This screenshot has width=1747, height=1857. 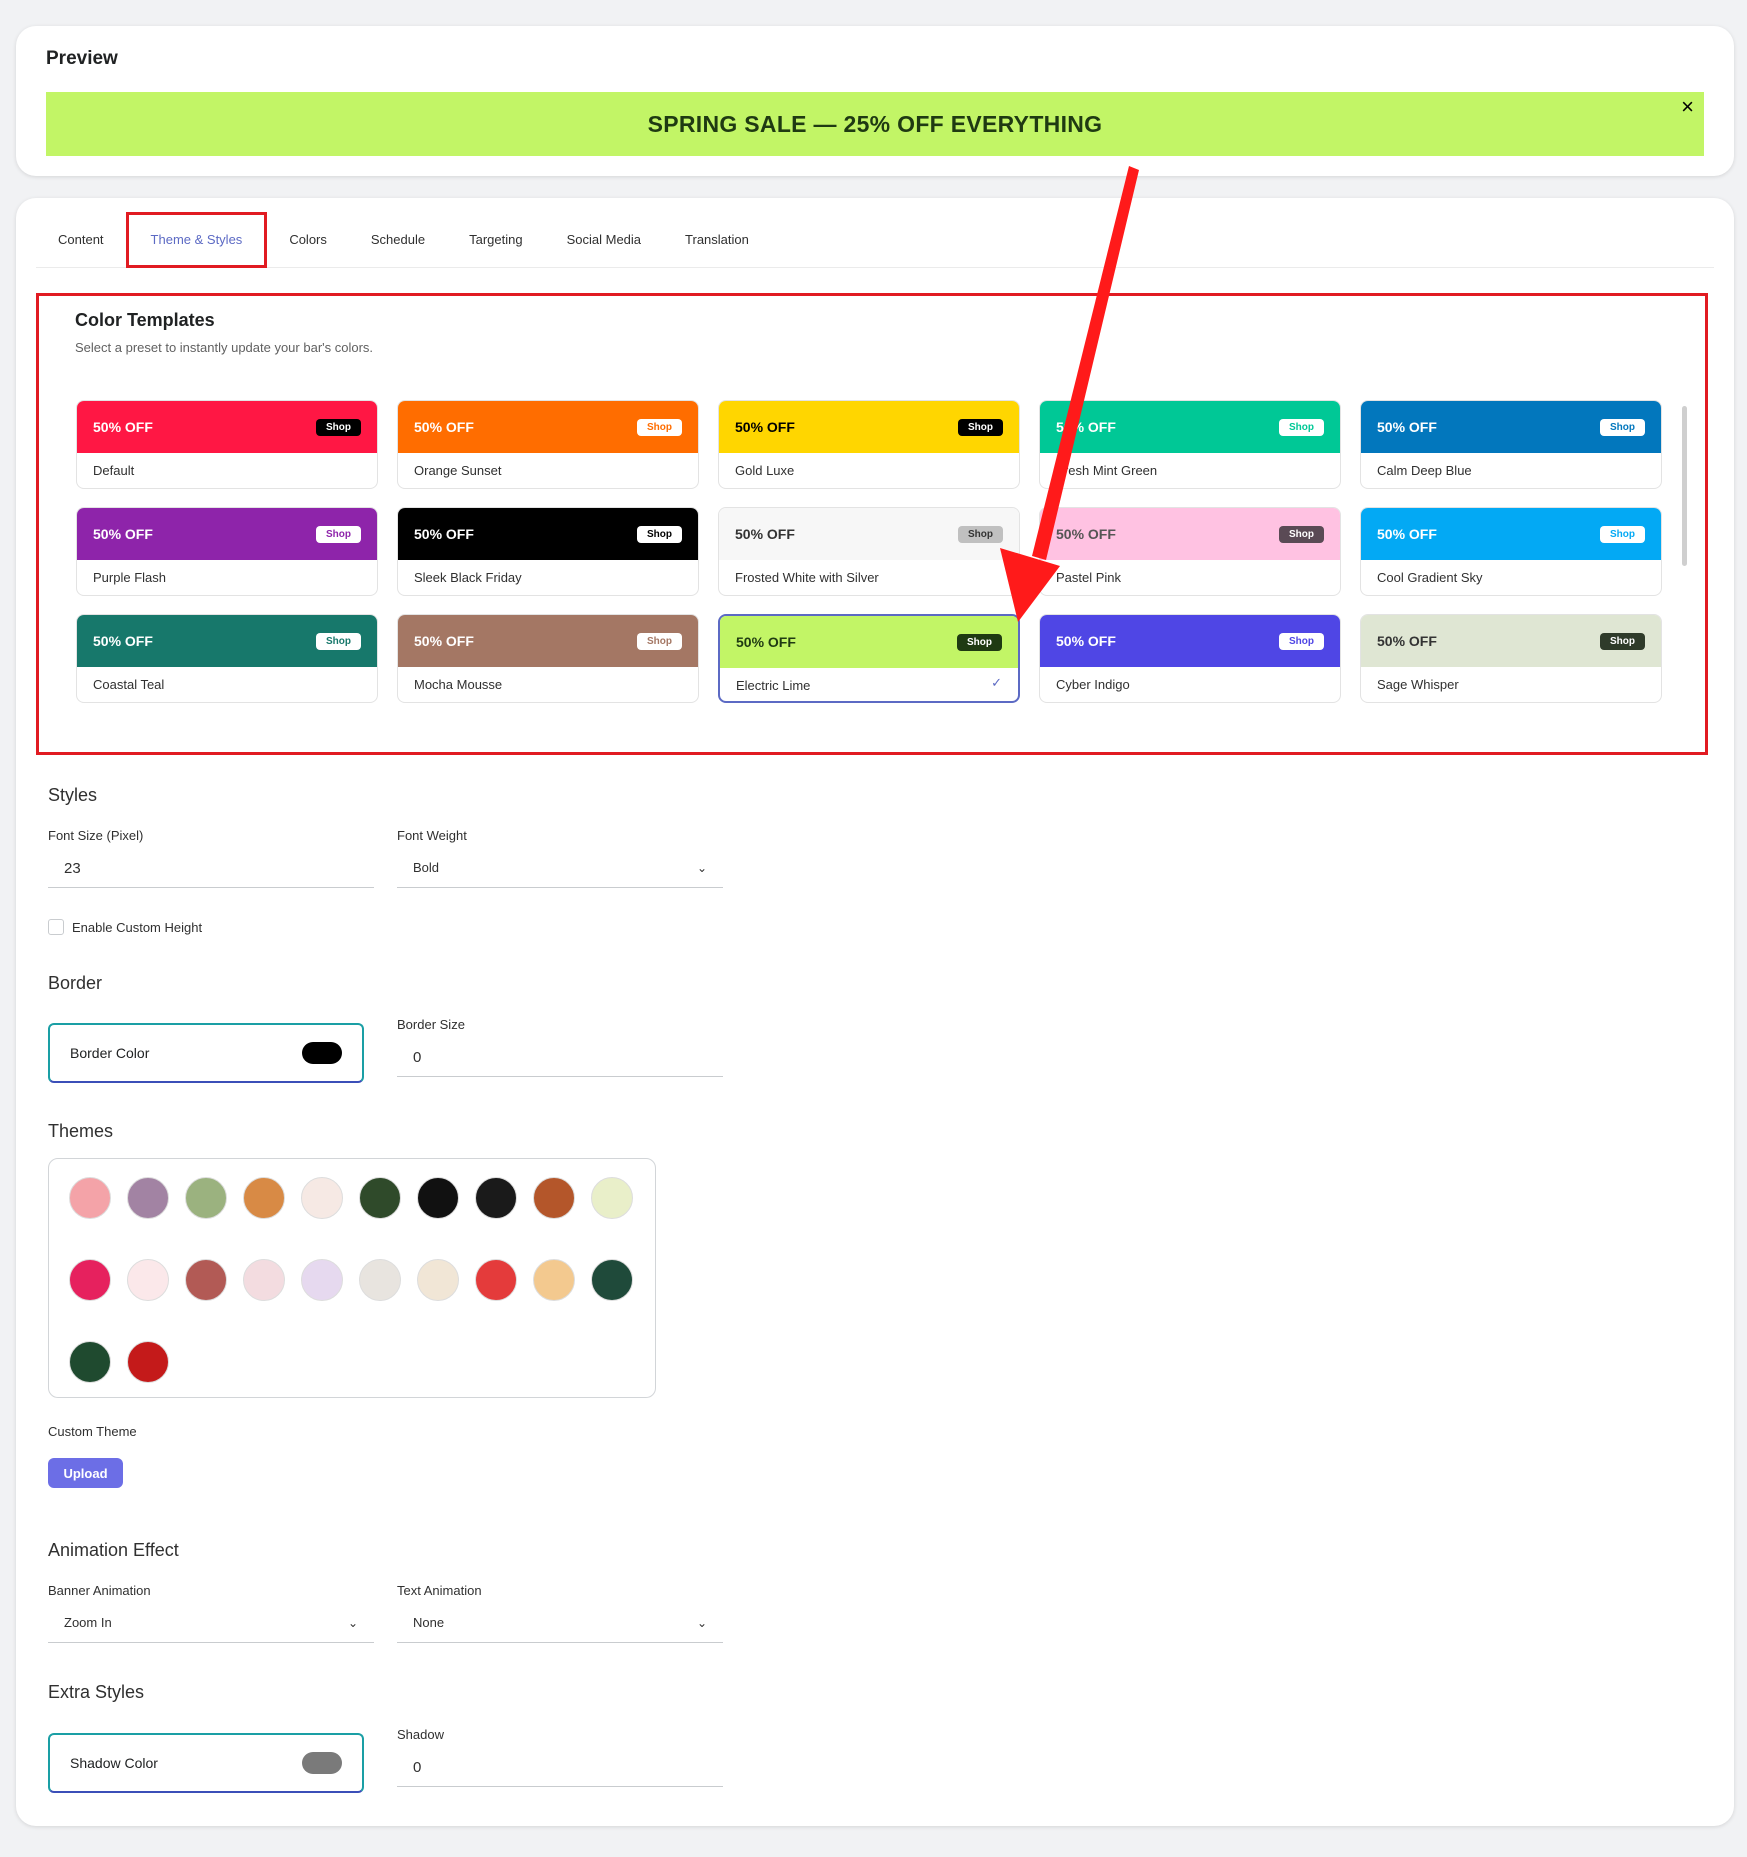 I want to click on custom-height-checkbox, so click(x=56, y=927).